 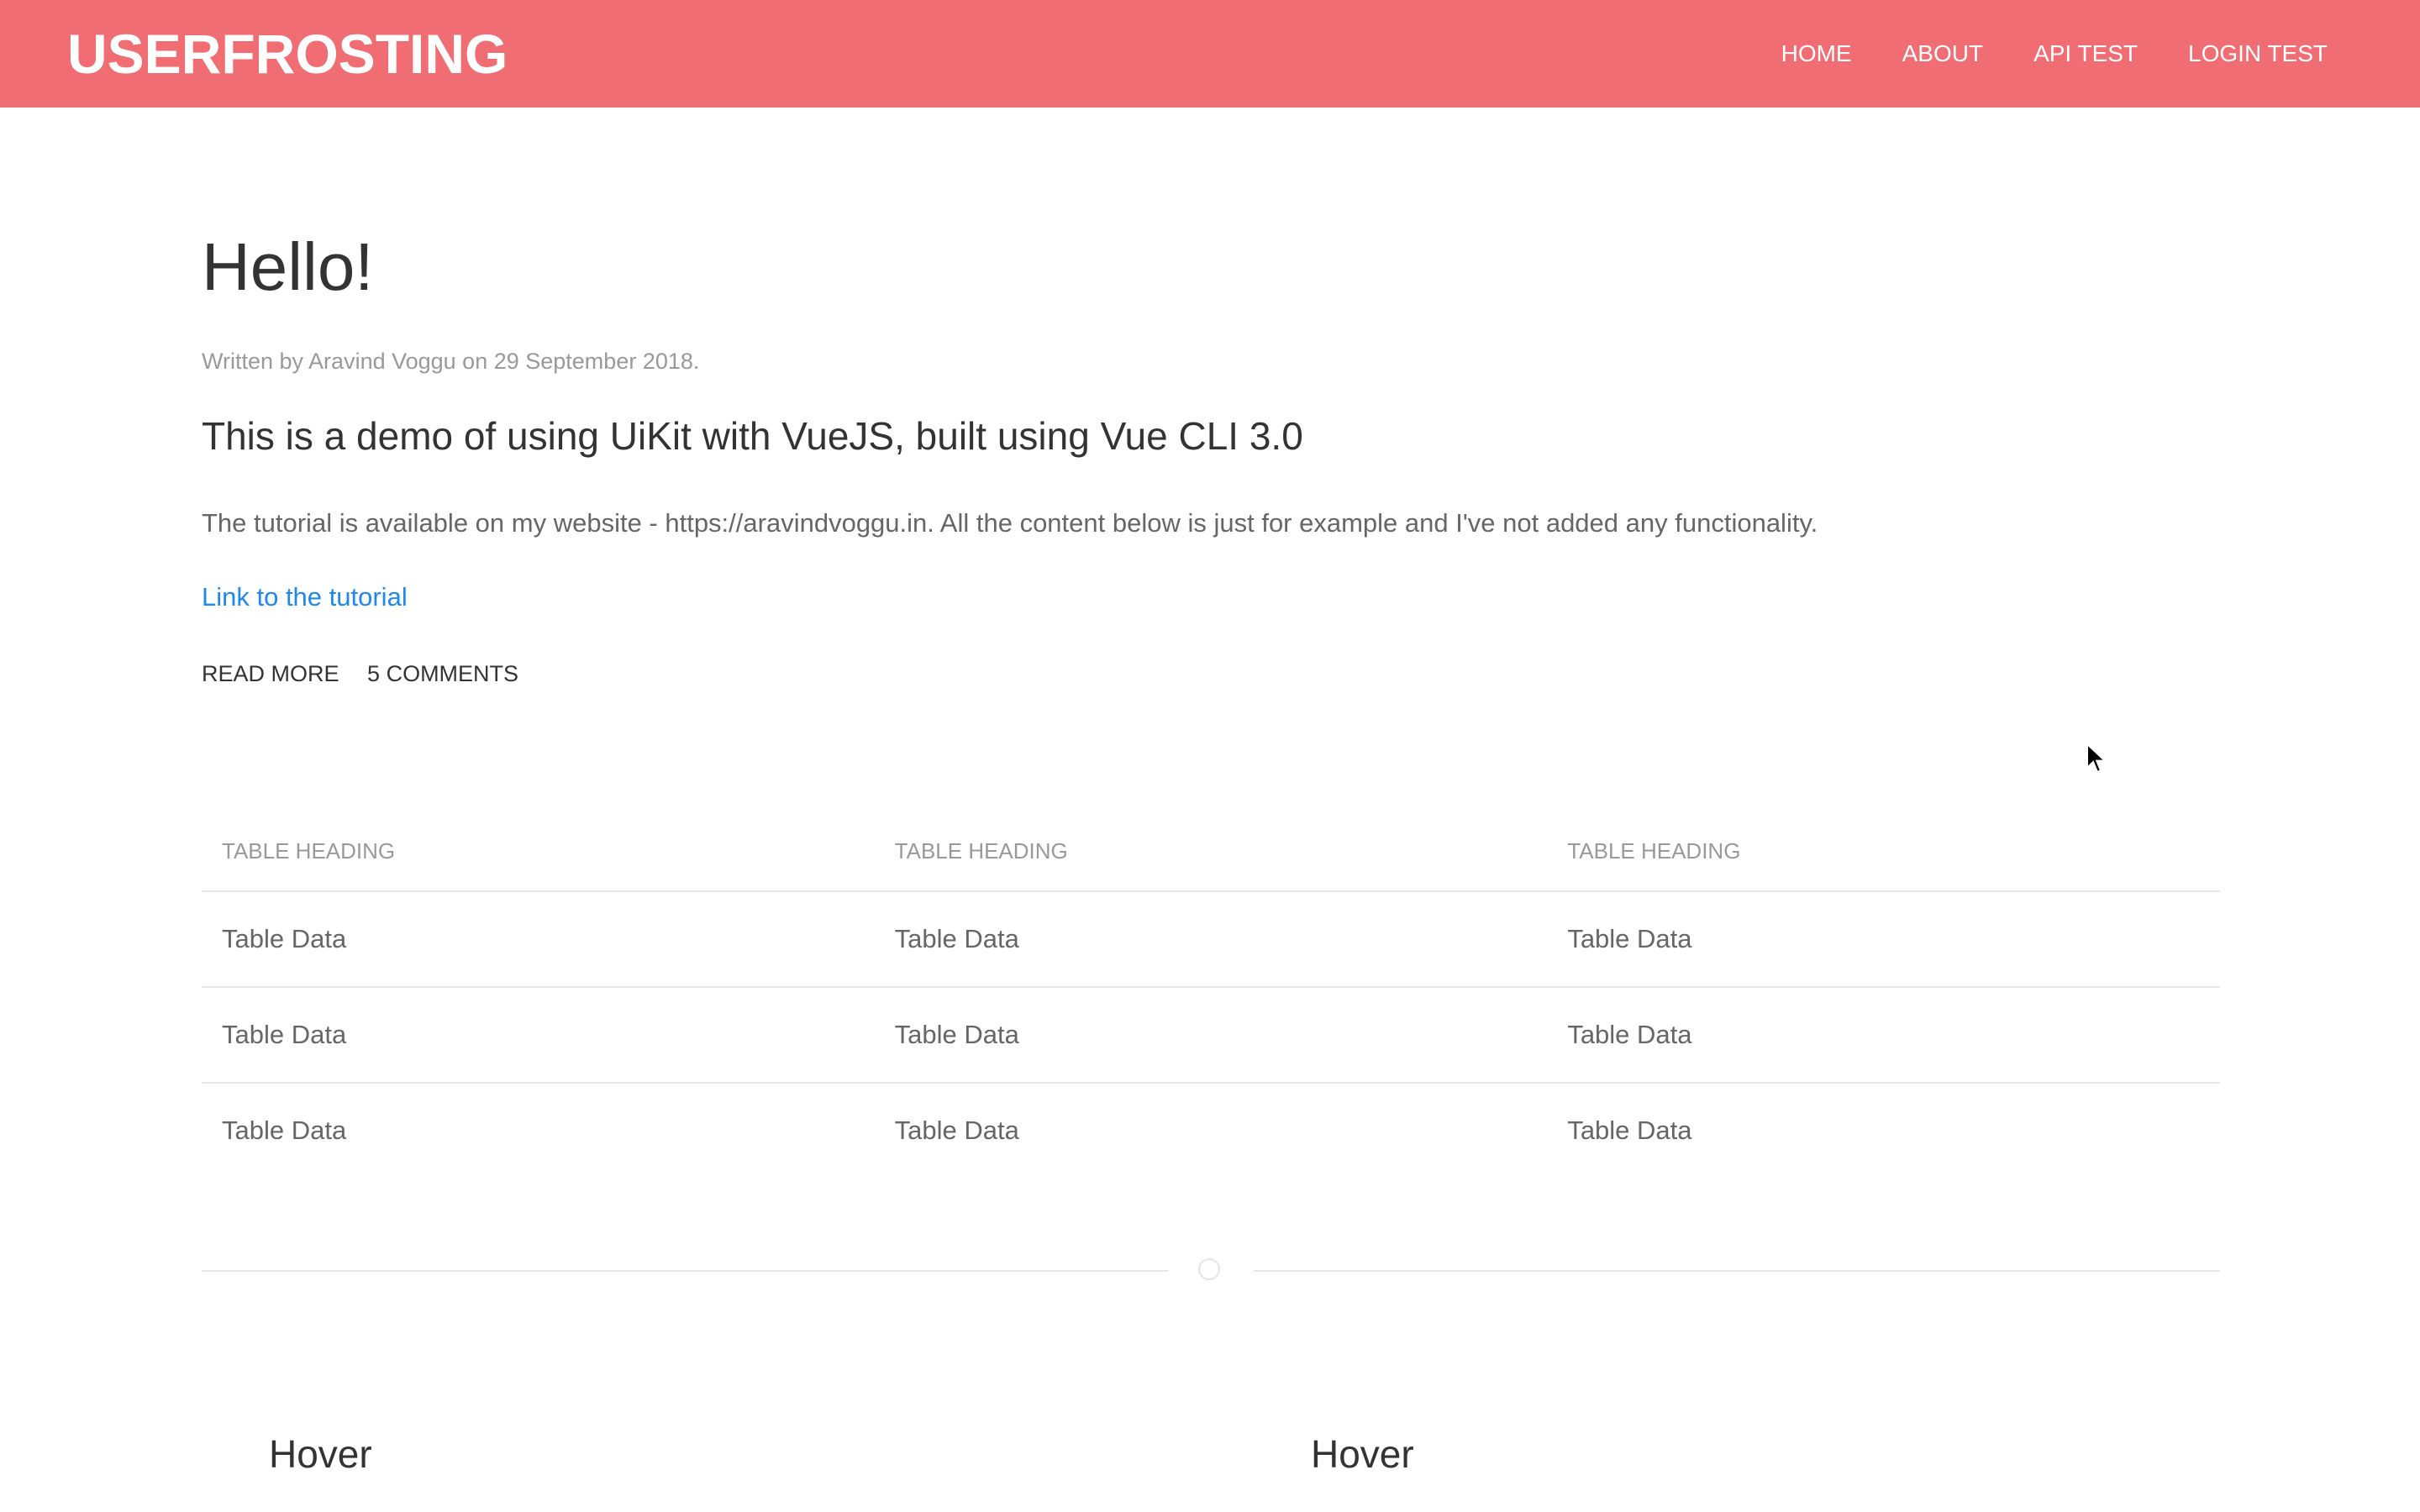 I want to click on nav-item-home: HOME, so click(x=1816, y=53).